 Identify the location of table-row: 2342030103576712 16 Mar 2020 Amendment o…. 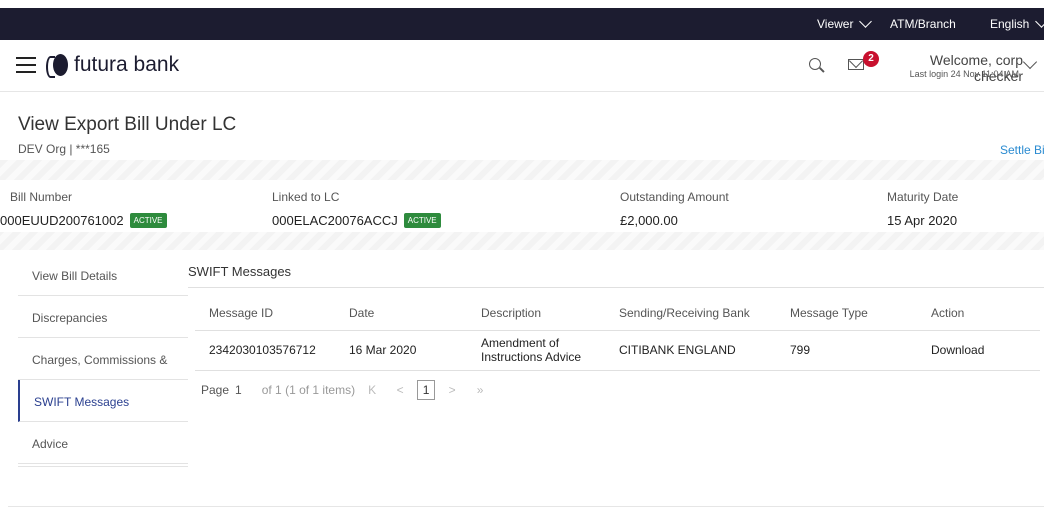
(617, 350).